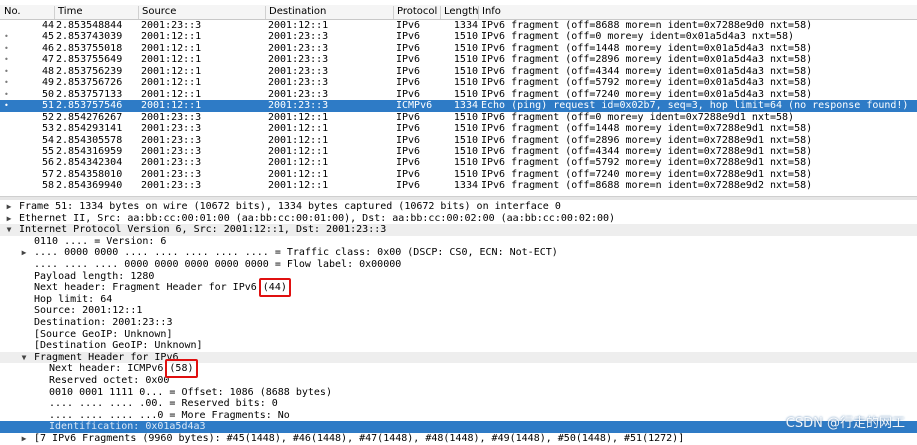  Describe the element at coordinates (47, 117) in the screenshot. I see `cell-no: 52` at that location.